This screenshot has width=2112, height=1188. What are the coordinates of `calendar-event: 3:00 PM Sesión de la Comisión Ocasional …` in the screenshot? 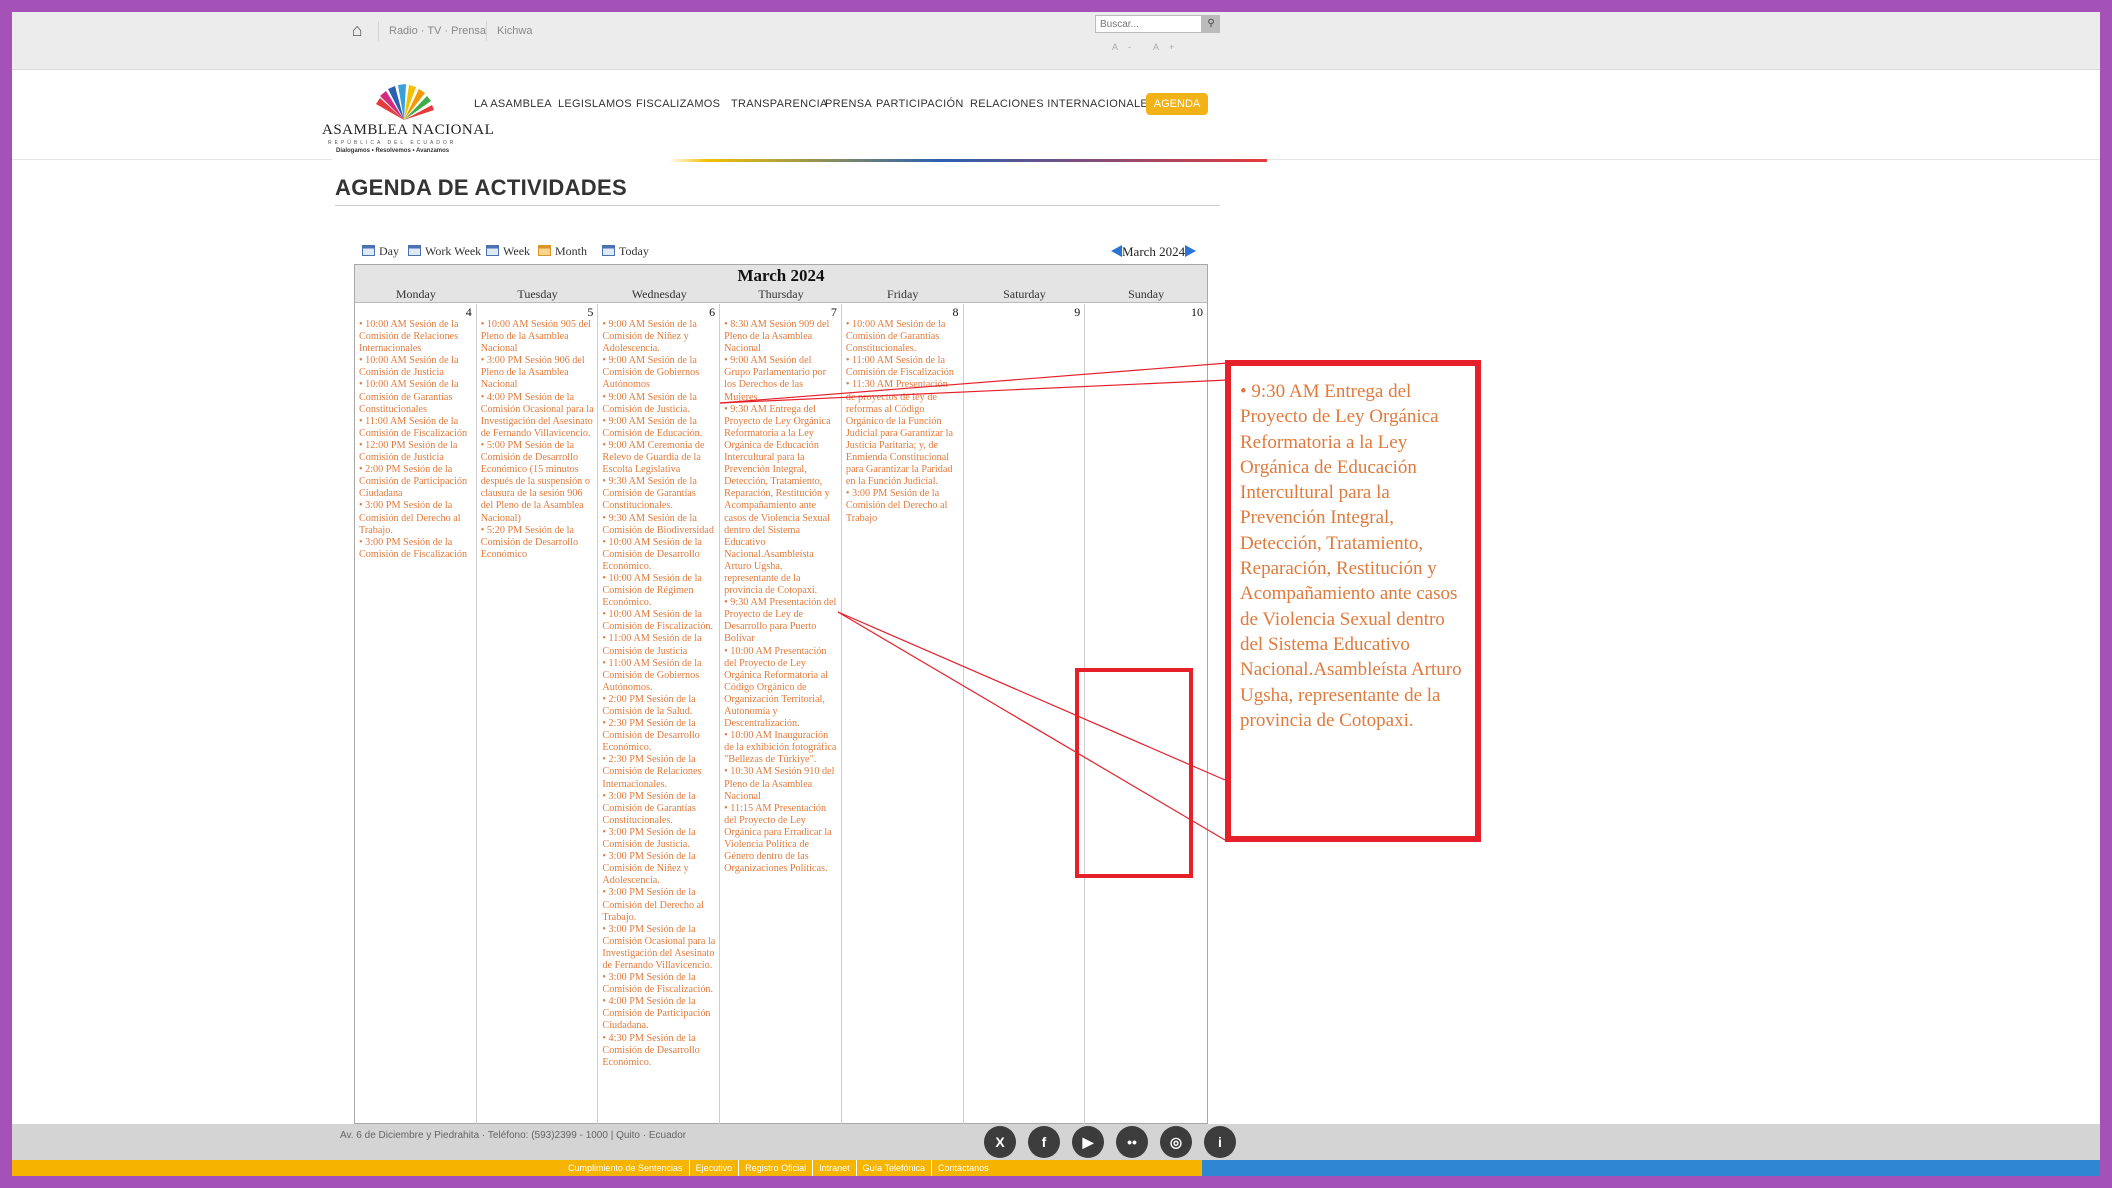 It's located at (658, 948).